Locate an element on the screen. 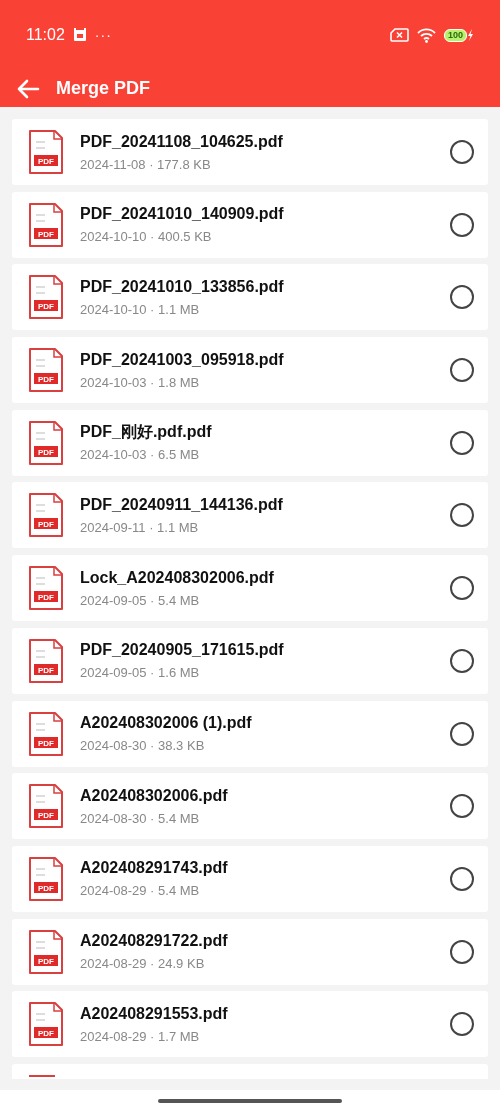 This screenshot has height=1111, width=500. file-name: A202408291553.pdf is located at coordinates (154, 1013).